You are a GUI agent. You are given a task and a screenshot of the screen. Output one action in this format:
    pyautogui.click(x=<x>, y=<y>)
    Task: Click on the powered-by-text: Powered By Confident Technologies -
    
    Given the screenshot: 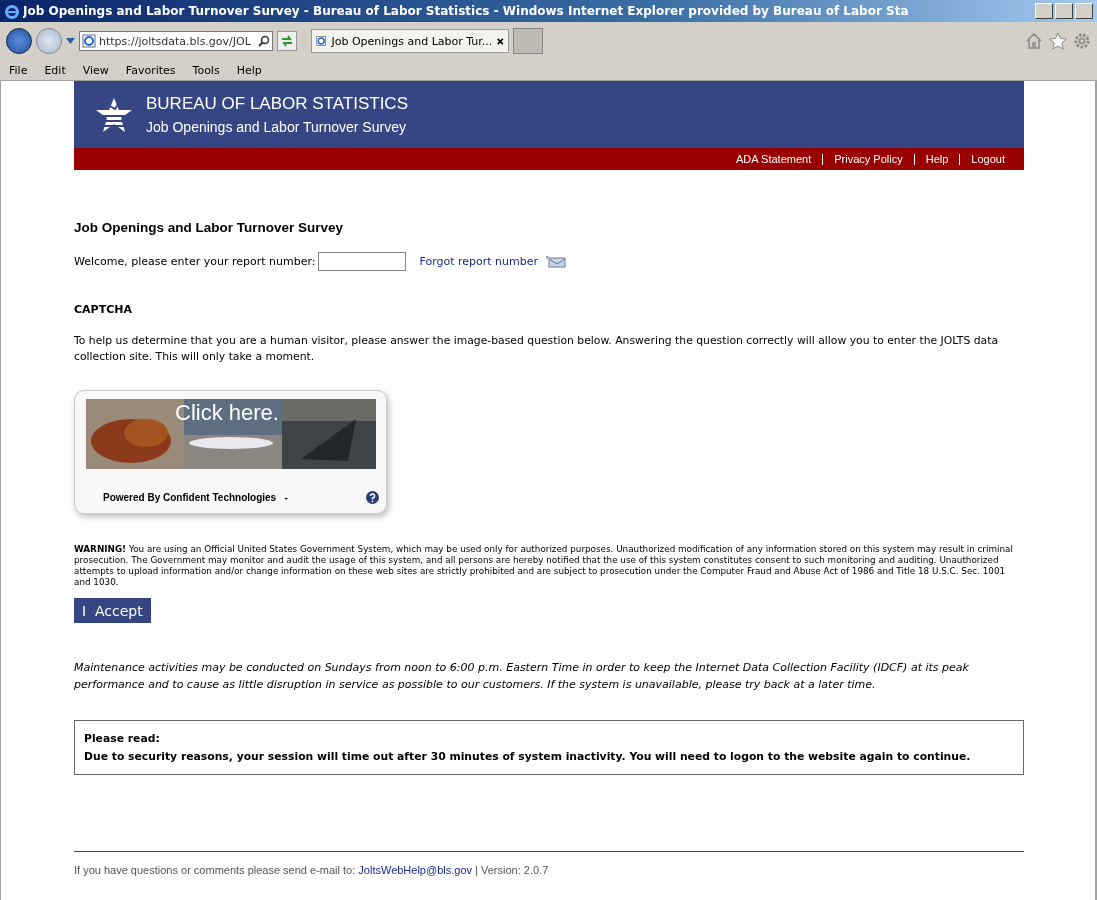 What is the action you would take?
    pyautogui.click(x=195, y=497)
    